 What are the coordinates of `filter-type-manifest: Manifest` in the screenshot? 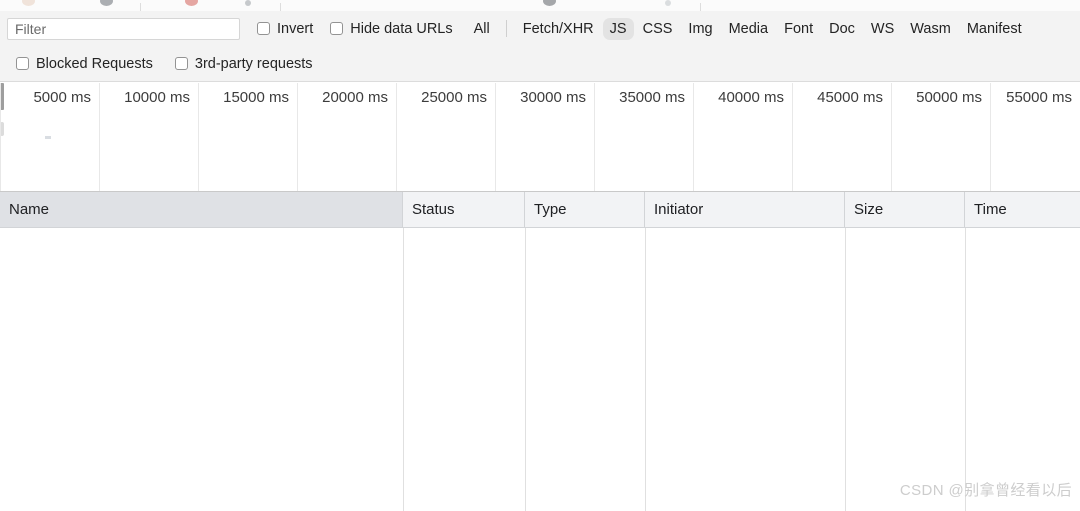 It's located at (994, 29).